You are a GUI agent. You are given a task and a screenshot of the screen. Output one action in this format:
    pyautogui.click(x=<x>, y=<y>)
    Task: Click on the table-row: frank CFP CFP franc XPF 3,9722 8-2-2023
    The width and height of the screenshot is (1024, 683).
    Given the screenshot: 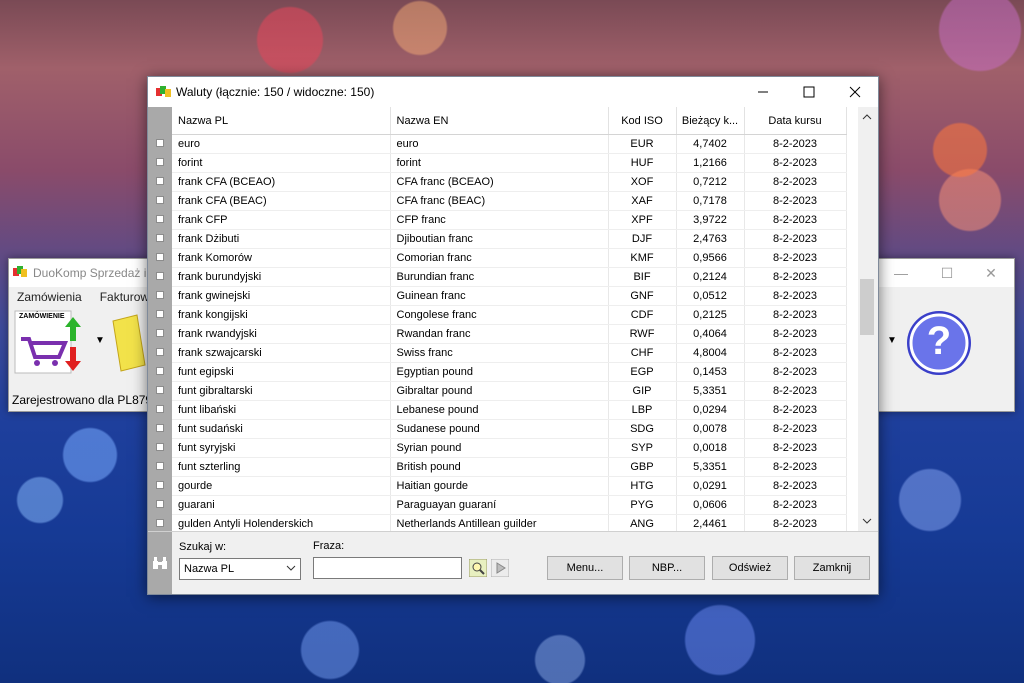 What is the action you would take?
    pyautogui.click(x=509, y=220)
    